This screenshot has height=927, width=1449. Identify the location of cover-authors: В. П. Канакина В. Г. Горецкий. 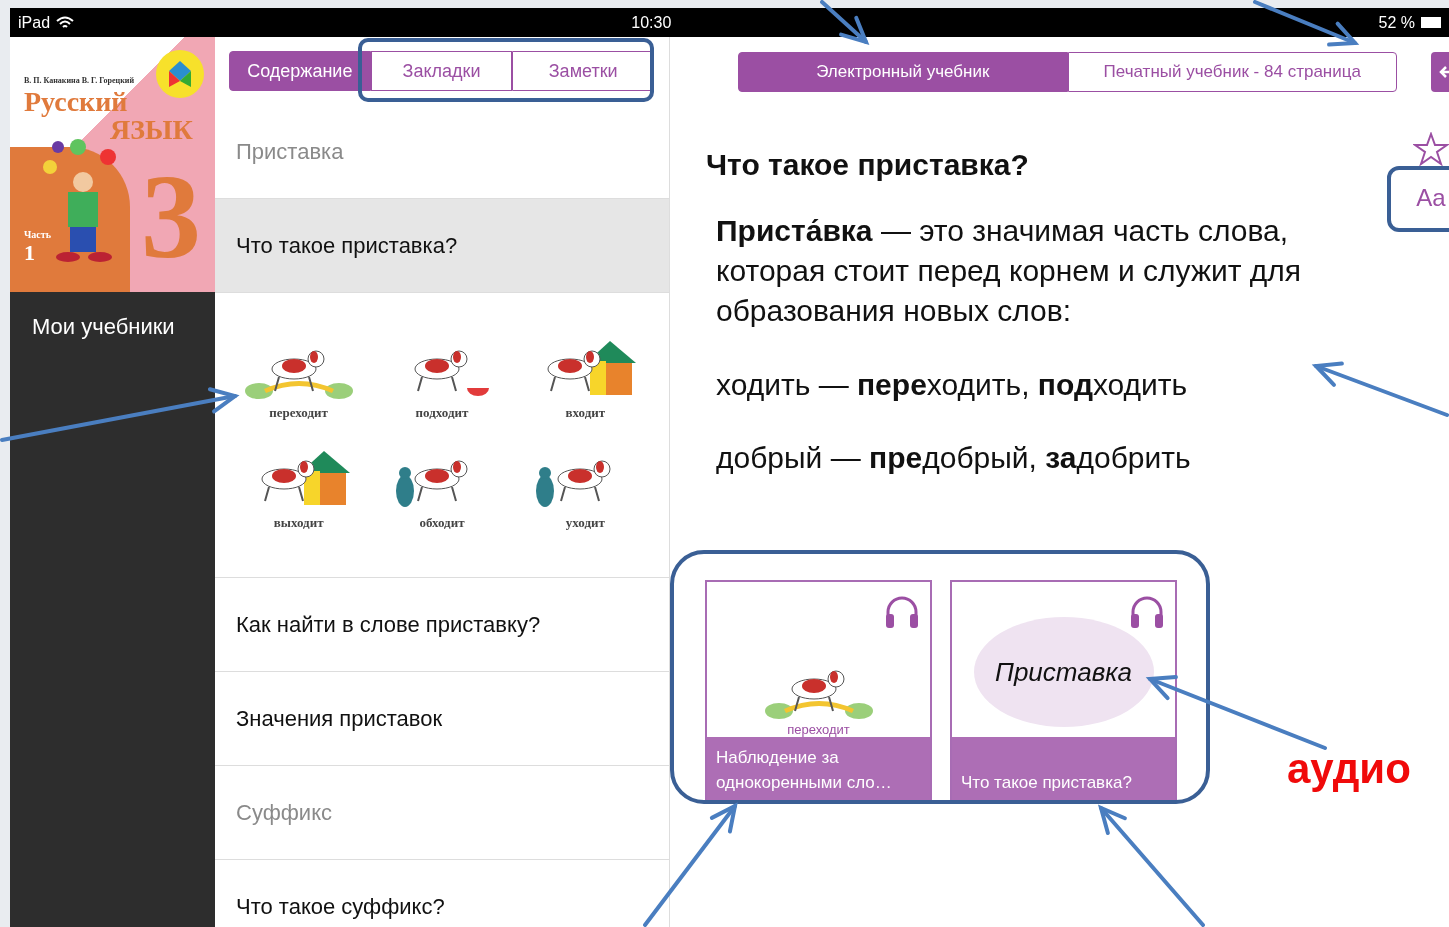
(80, 81).